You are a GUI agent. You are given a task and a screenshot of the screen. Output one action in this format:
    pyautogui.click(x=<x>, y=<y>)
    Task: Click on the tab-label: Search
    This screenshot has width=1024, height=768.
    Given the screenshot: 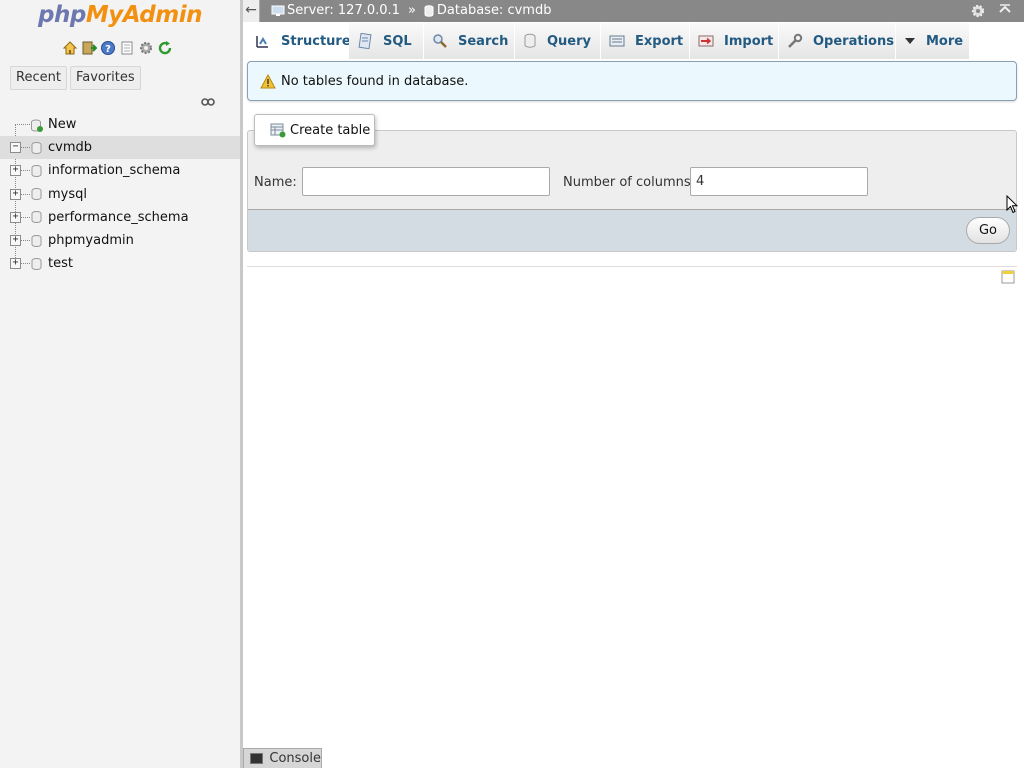 What is the action you would take?
    pyautogui.click(x=483, y=41)
    